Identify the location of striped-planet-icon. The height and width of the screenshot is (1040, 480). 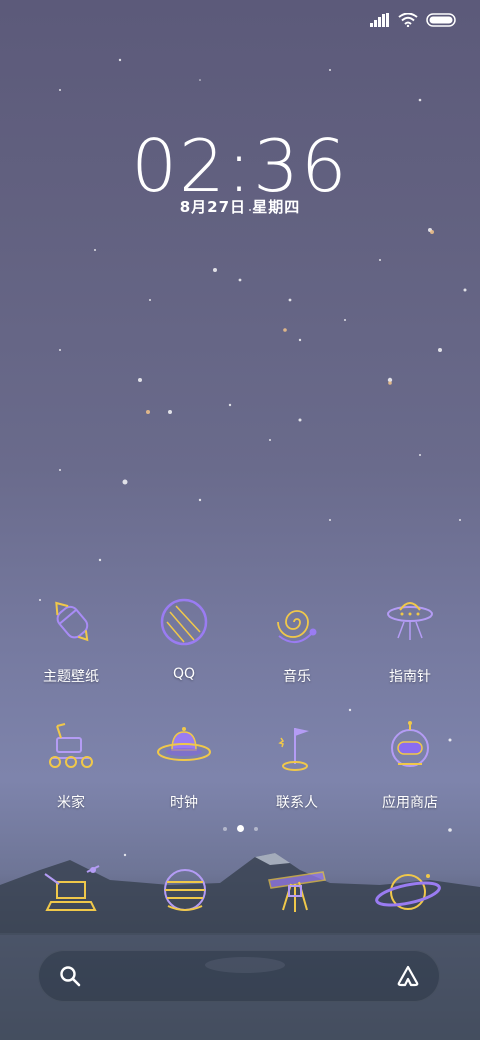
(185, 892).